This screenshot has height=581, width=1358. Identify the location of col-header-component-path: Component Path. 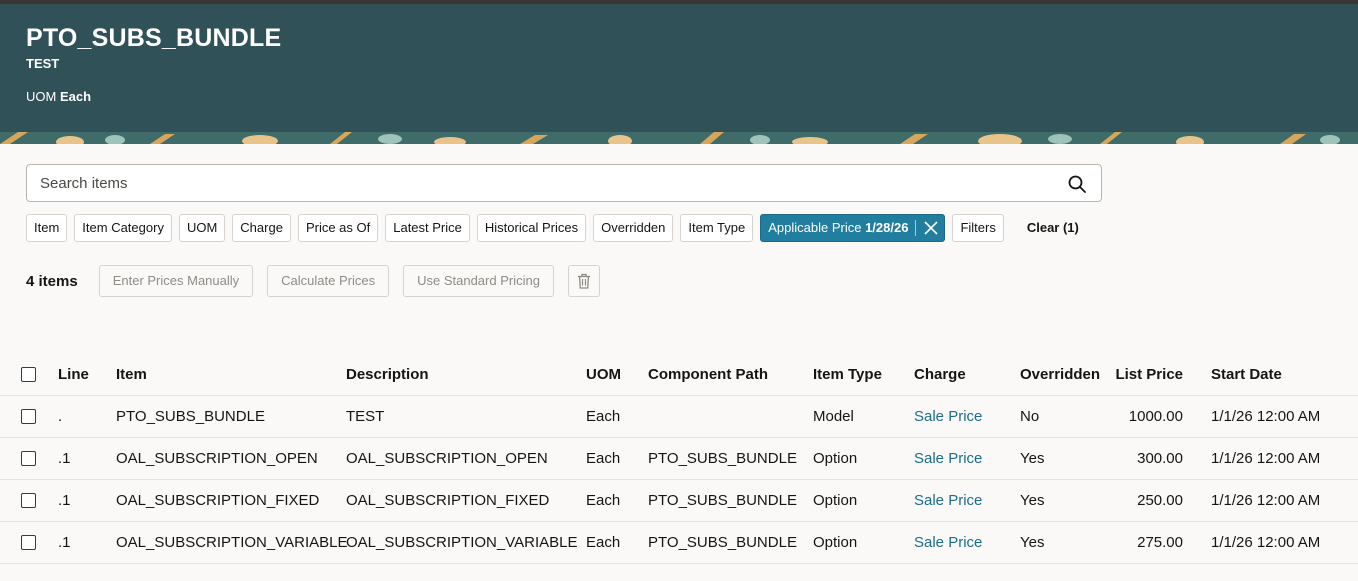
(708, 374).